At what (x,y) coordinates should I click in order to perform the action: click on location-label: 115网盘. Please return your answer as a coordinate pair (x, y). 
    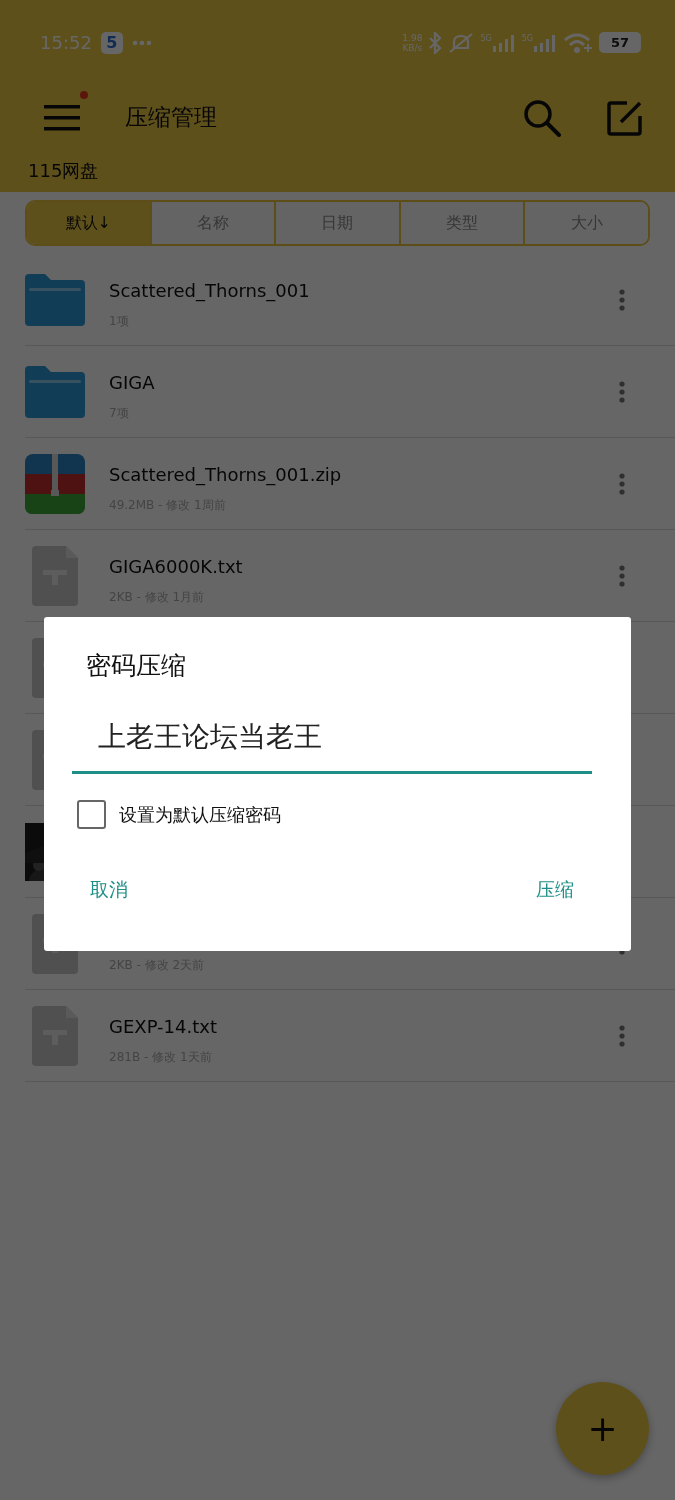
    Looking at the image, I should click on (63, 171).